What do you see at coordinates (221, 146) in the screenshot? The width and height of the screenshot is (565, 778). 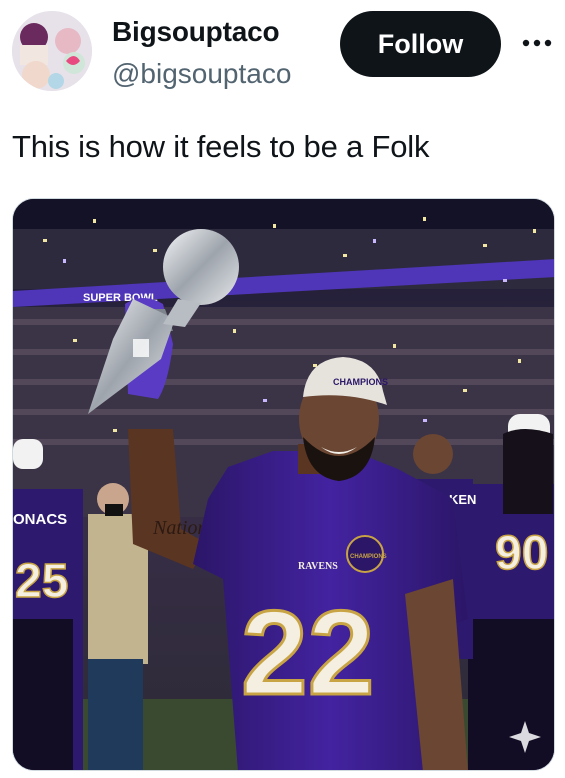 I see `tweet-text: This is how it feels to be a Folk` at bounding box center [221, 146].